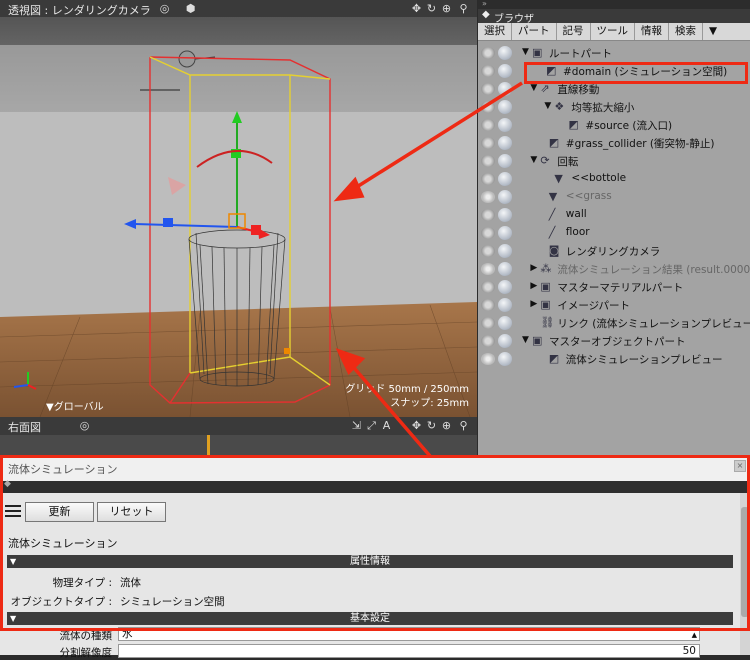 The width and height of the screenshot is (750, 660). What do you see at coordinates (428, 269) in the screenshot?
I see `annotation-arrows` at bounding box center [428, 269].